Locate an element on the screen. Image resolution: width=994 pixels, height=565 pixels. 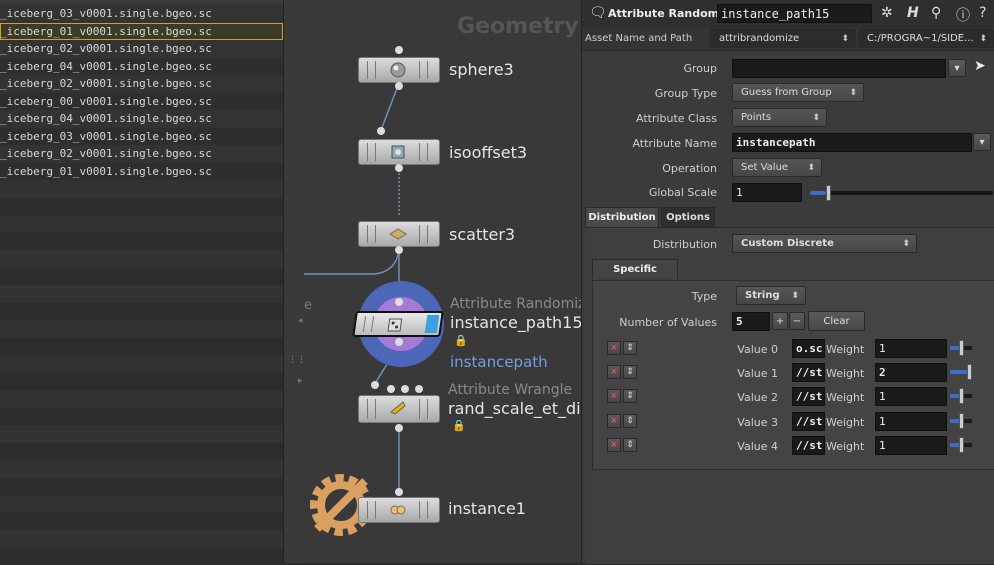
group-dropdown-button: ▾ is located at coordinates (957, 68).